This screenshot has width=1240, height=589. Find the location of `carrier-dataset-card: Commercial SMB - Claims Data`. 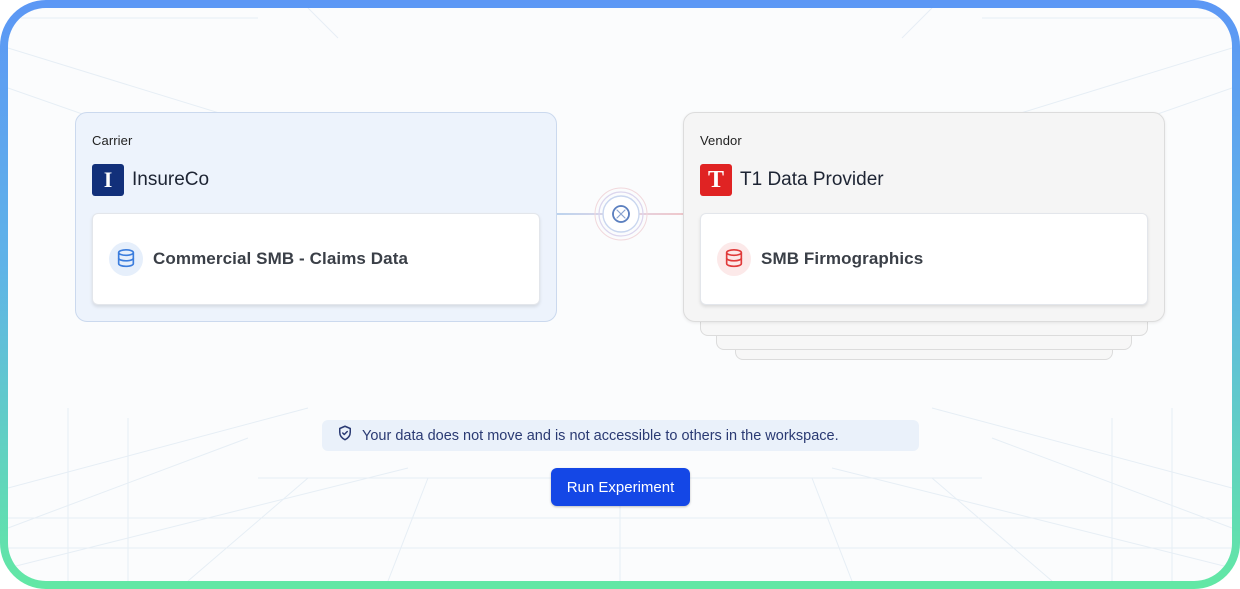

carrier-dataset-card: Commercial SMB - Claims Data is located at coordinates (316, 259).